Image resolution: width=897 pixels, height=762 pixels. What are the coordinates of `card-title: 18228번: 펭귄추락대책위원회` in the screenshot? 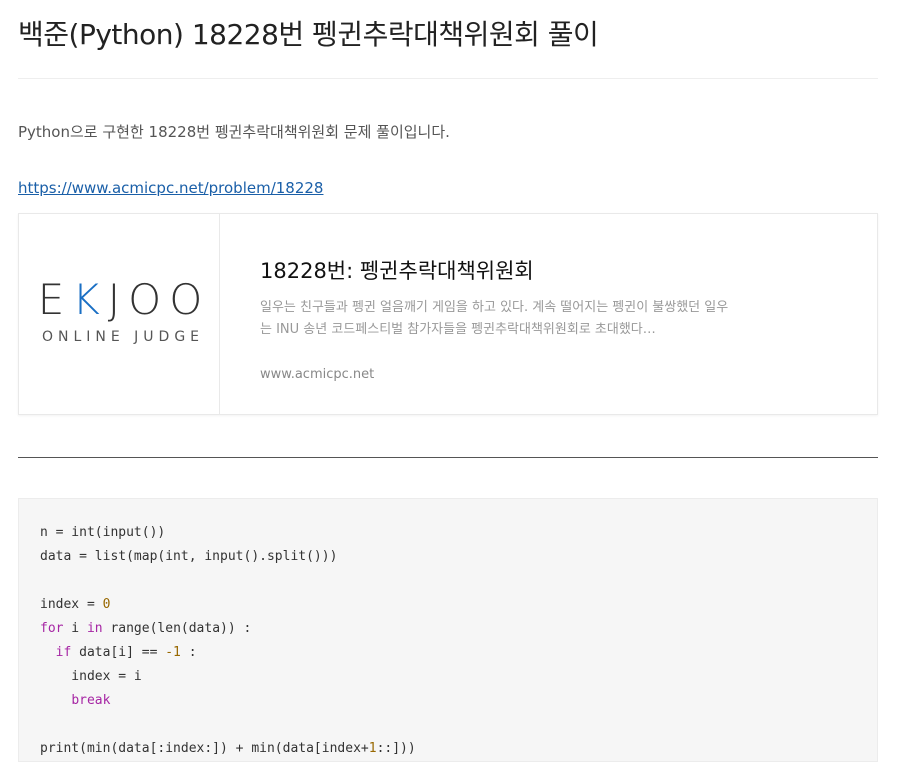 It's located at (397, 271).